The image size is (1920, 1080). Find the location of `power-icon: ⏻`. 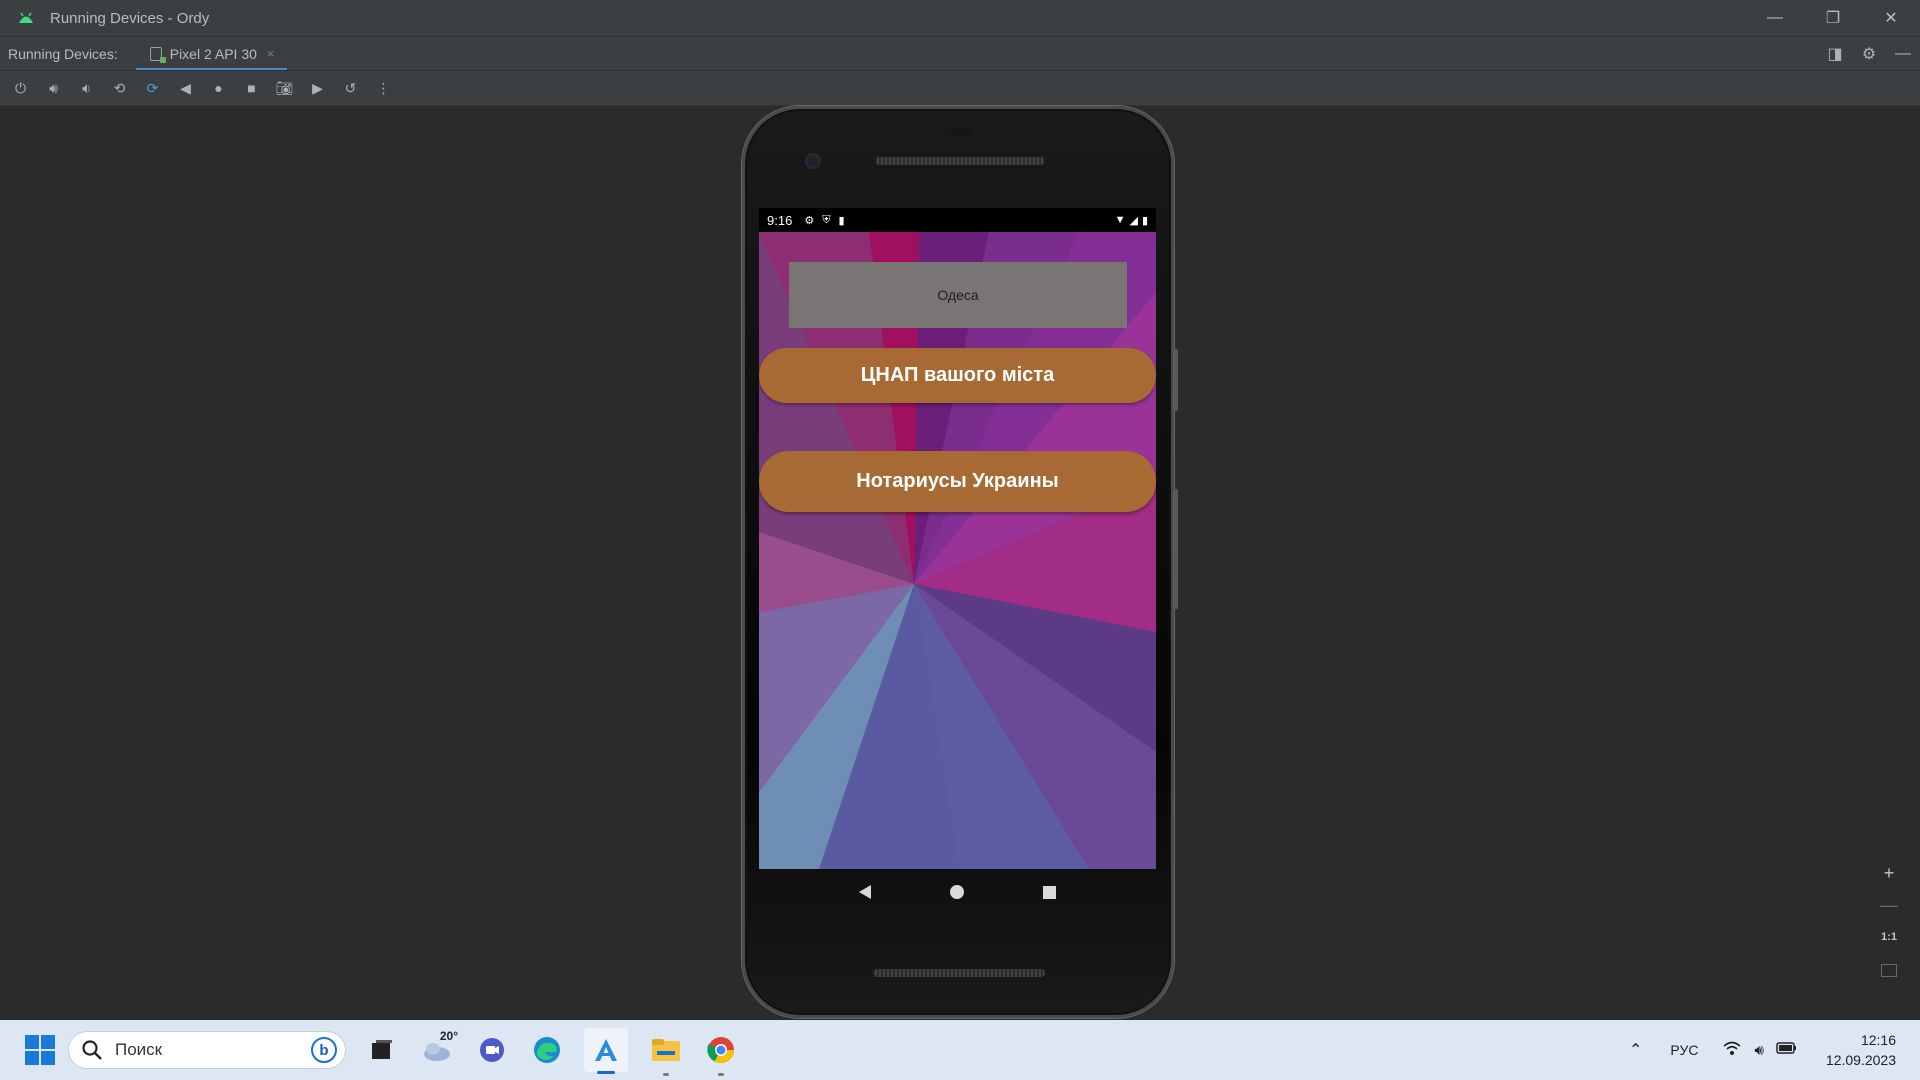

power-icon: ⏻ is located at coordinates (20, 88).